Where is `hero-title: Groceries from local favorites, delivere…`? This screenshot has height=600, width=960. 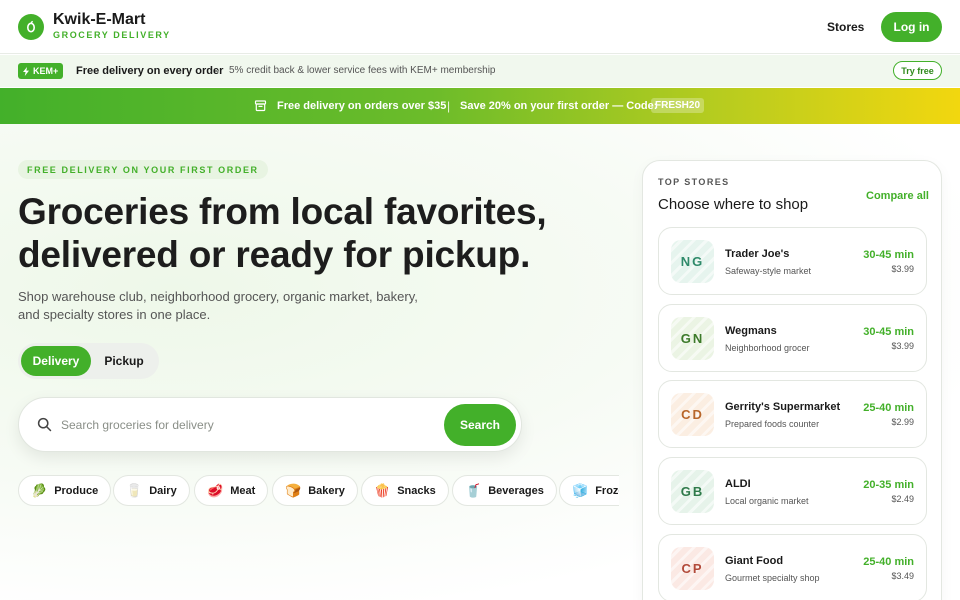 hero-title: Groceries from local favorites, delivere… is located at coordinates (318, 233).